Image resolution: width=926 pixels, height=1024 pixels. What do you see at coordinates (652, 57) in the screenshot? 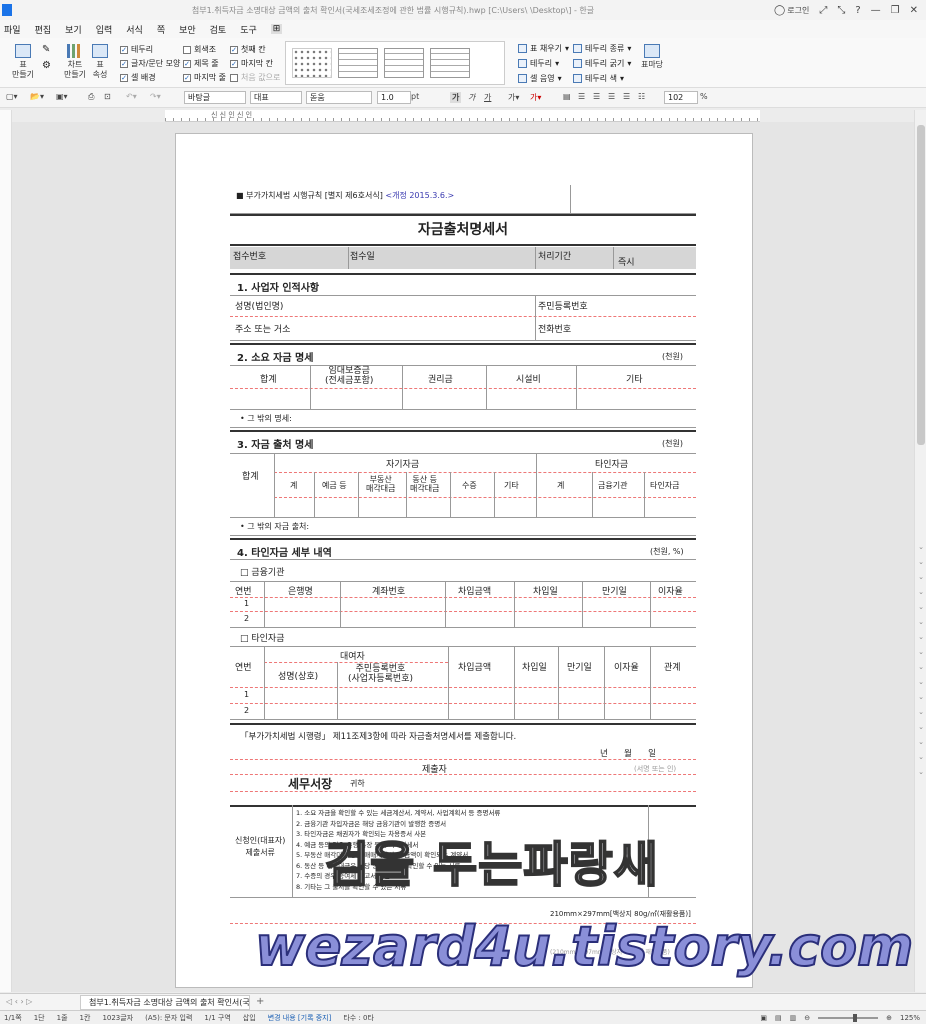
I see `table-wizard-button: 표마당` at bounding box center [652, 57].